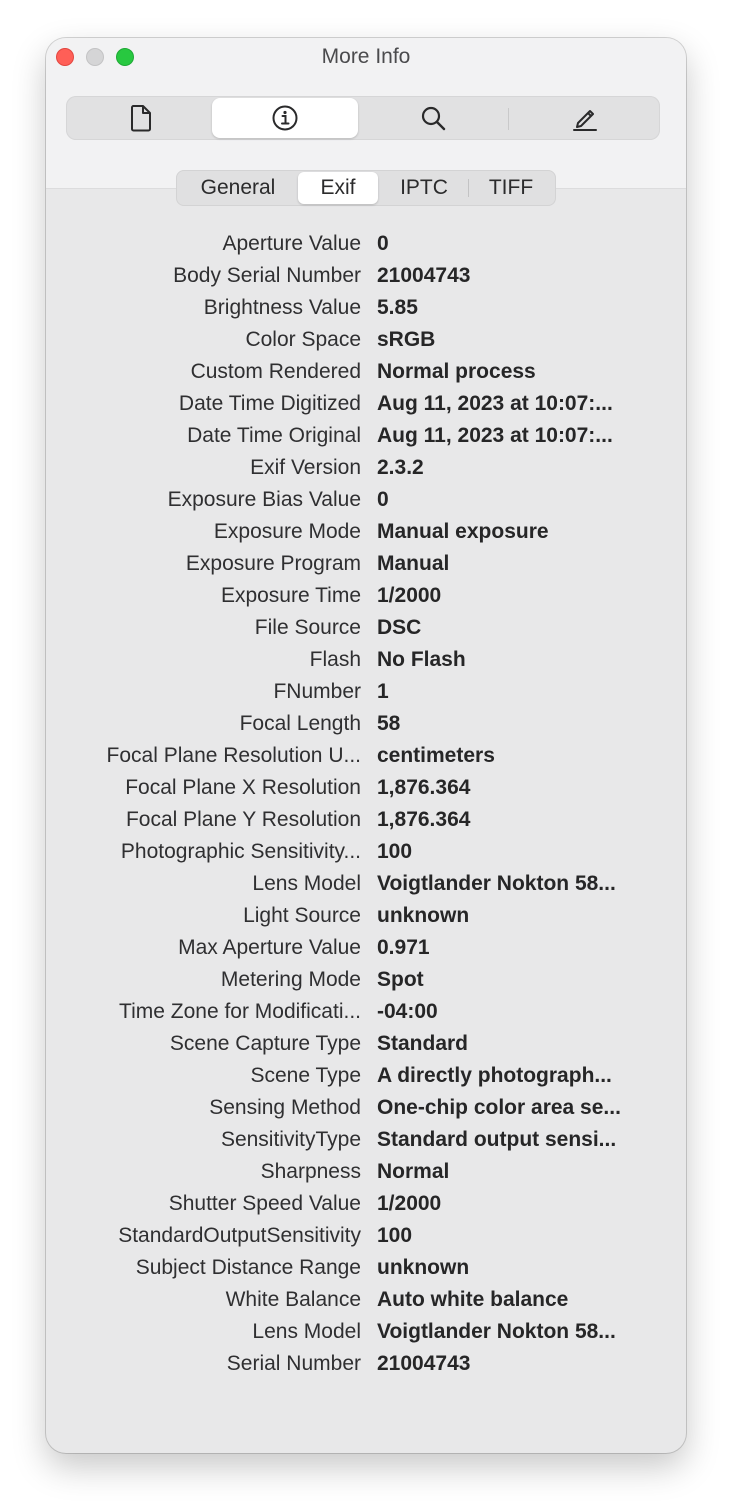  Describe the element at coordinates (395, 1235) in the screenshot. I see `exif-value: 100` at that location.